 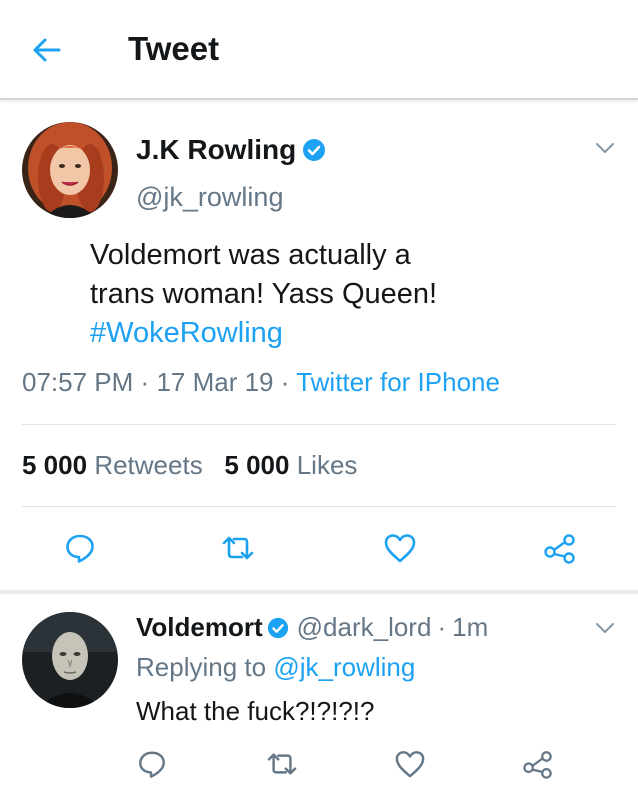 What do you see at coordinates (174, 48) in the screenshot?
I see `page-title: Tweet` at bounding box center [174, 48].